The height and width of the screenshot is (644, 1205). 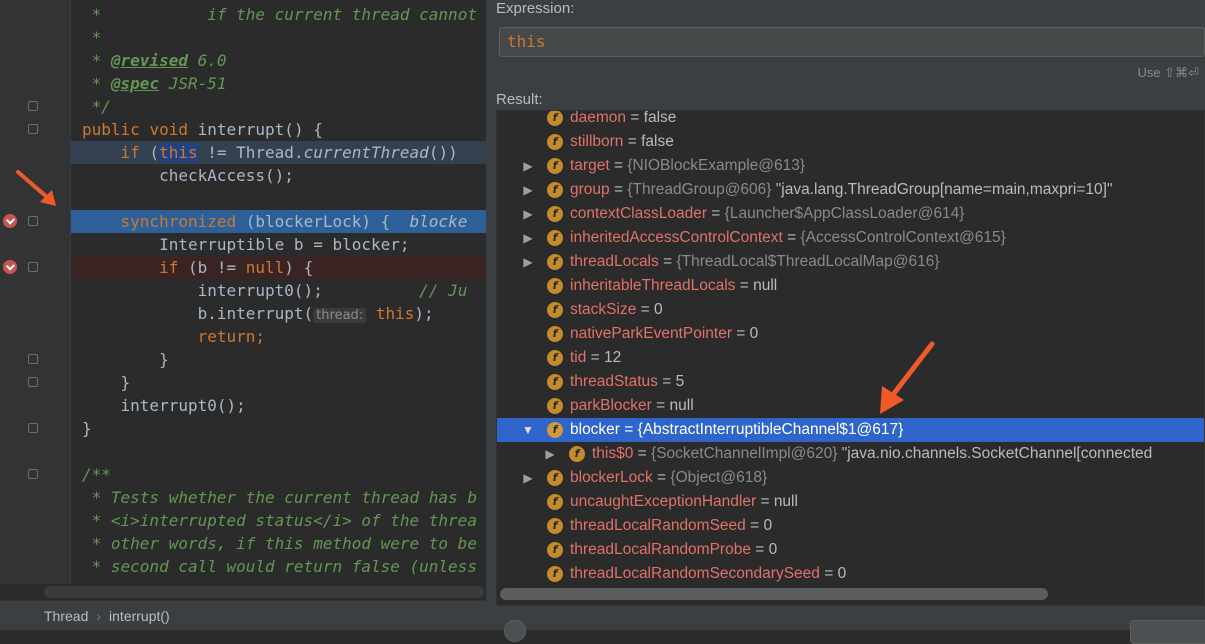 I want to click on code-line: b.interrupt(thread: this);, so click(x=278, y=313).